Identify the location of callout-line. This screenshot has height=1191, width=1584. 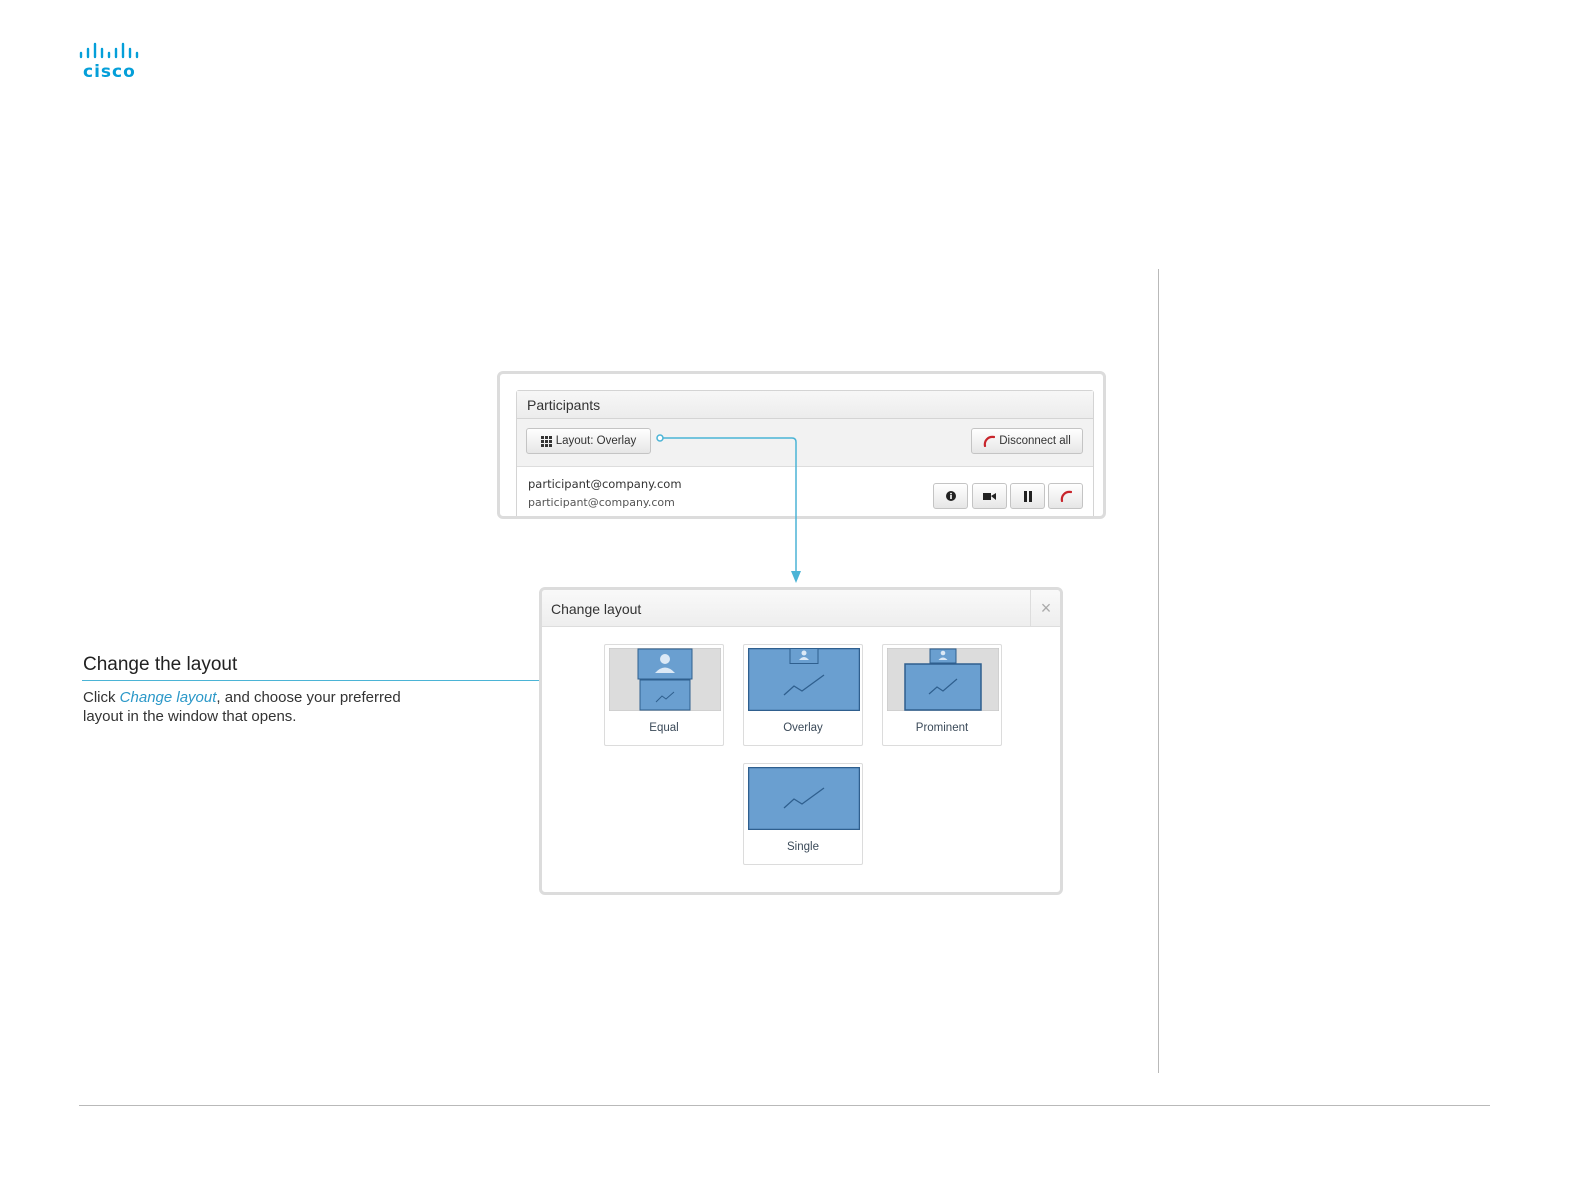
(330, 680).